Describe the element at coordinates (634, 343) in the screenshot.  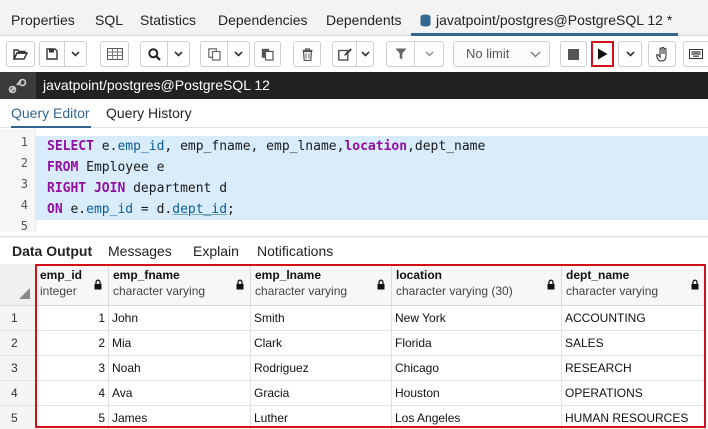
I see `table-cell: SALES` at that location.